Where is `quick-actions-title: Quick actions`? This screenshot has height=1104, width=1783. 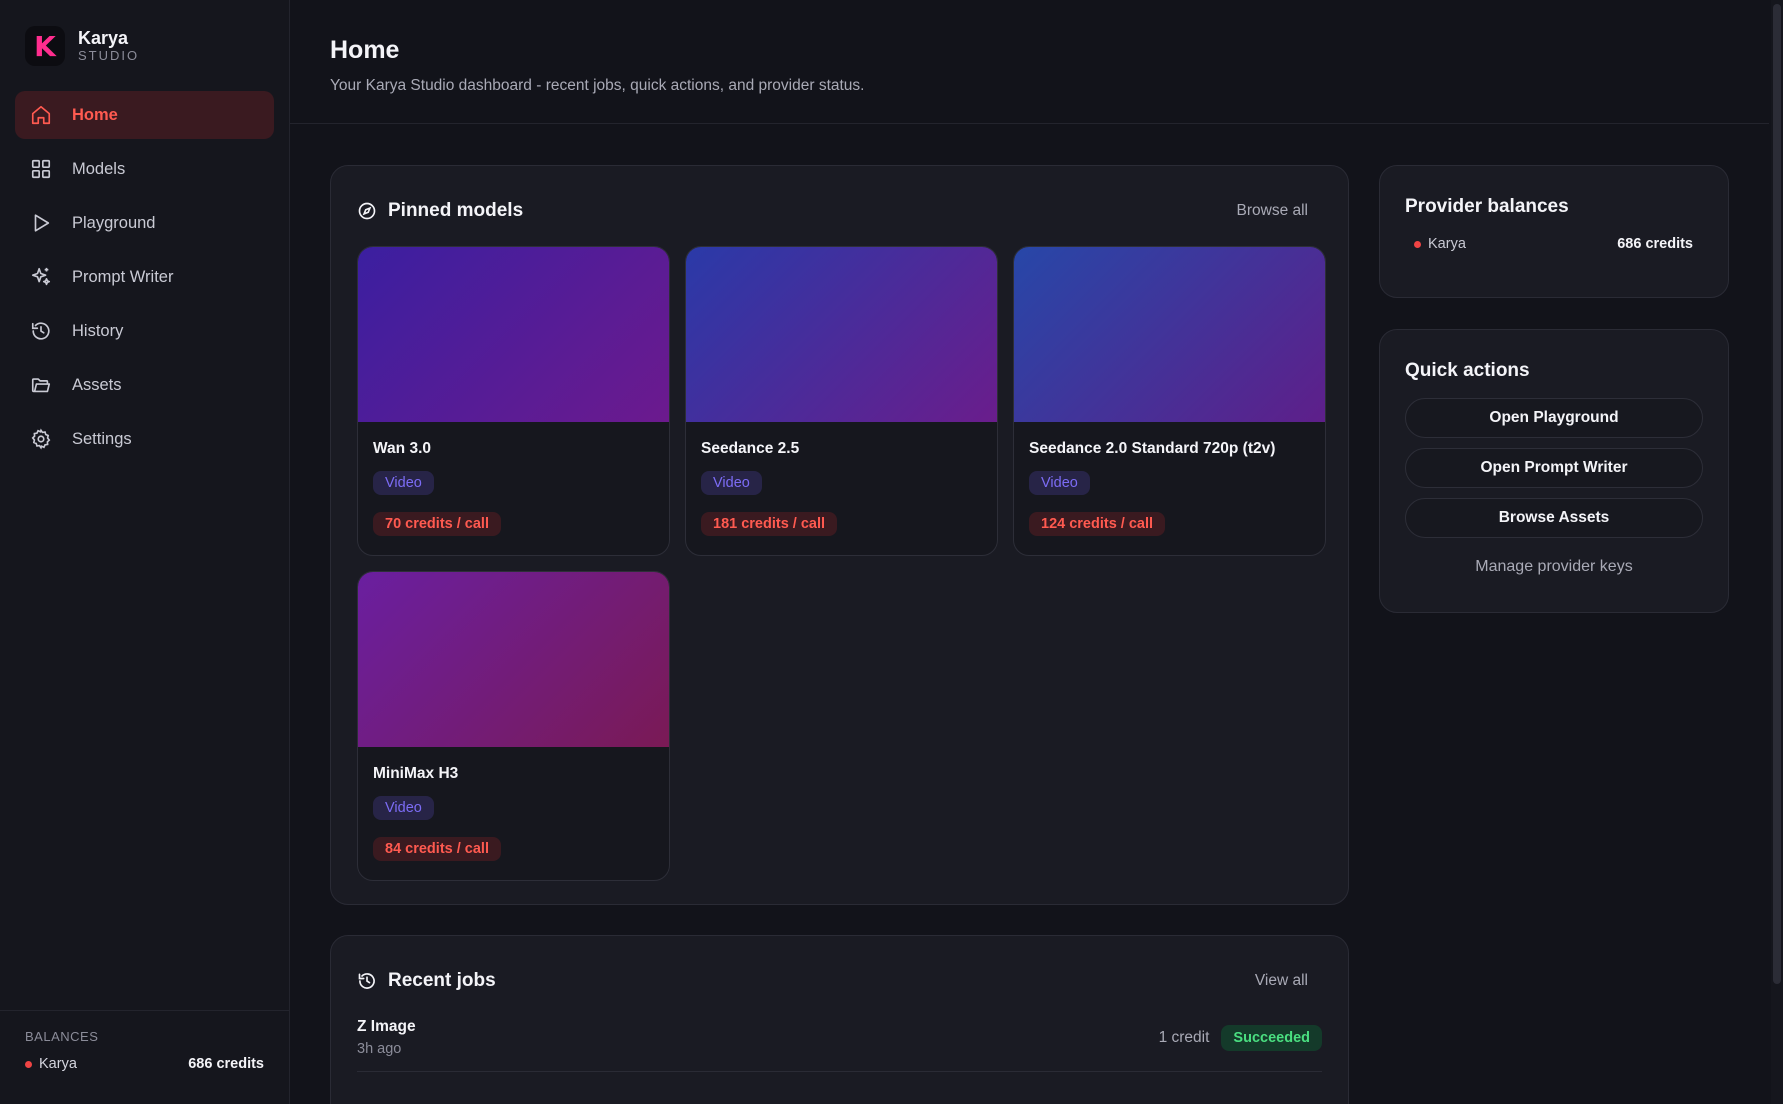 quick-actions-title: Quick actions is located at coordinates (1467, 370).